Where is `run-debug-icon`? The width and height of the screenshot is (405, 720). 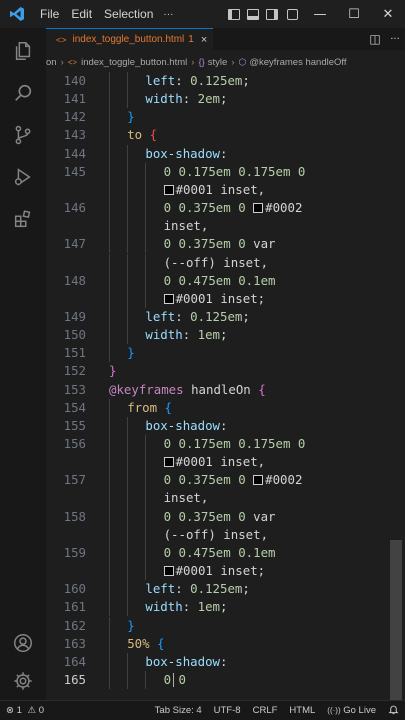 run-debug-icon is located at coordinates (23, 177).